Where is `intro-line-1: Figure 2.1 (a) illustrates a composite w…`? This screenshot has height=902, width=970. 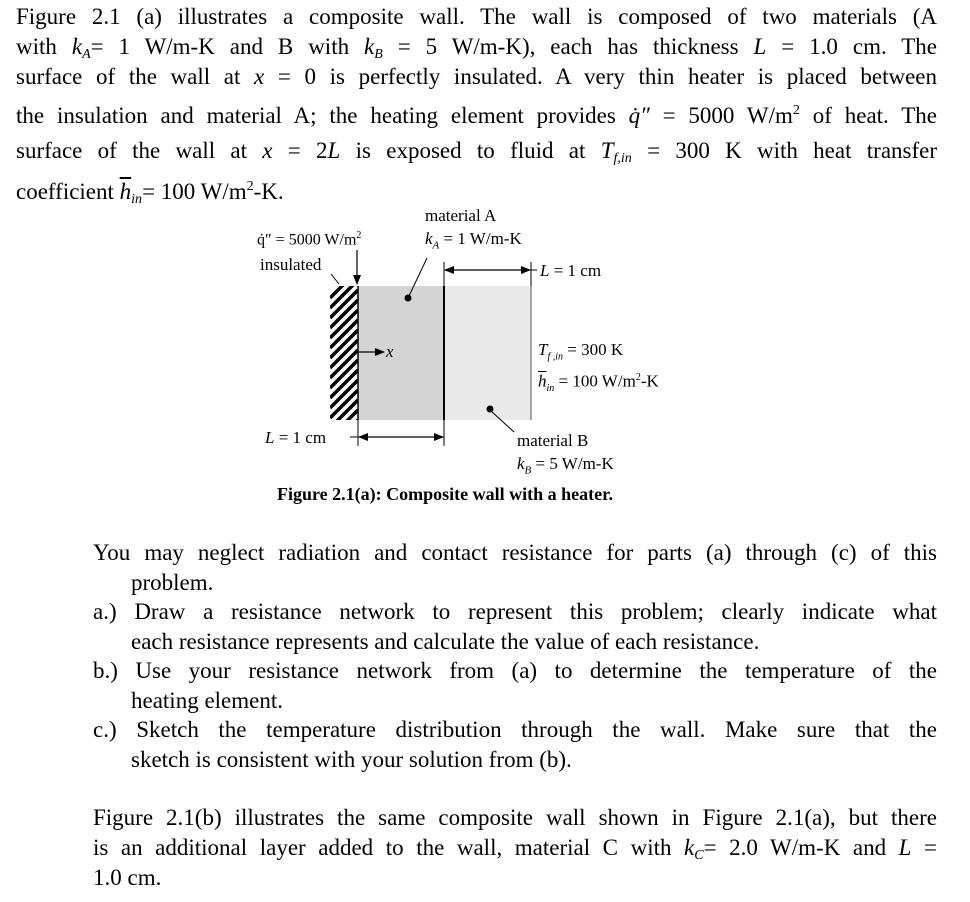
intro-line-1: Figure 2.1 (a) illustrates a composite w… is located at coordinates (476, 17).